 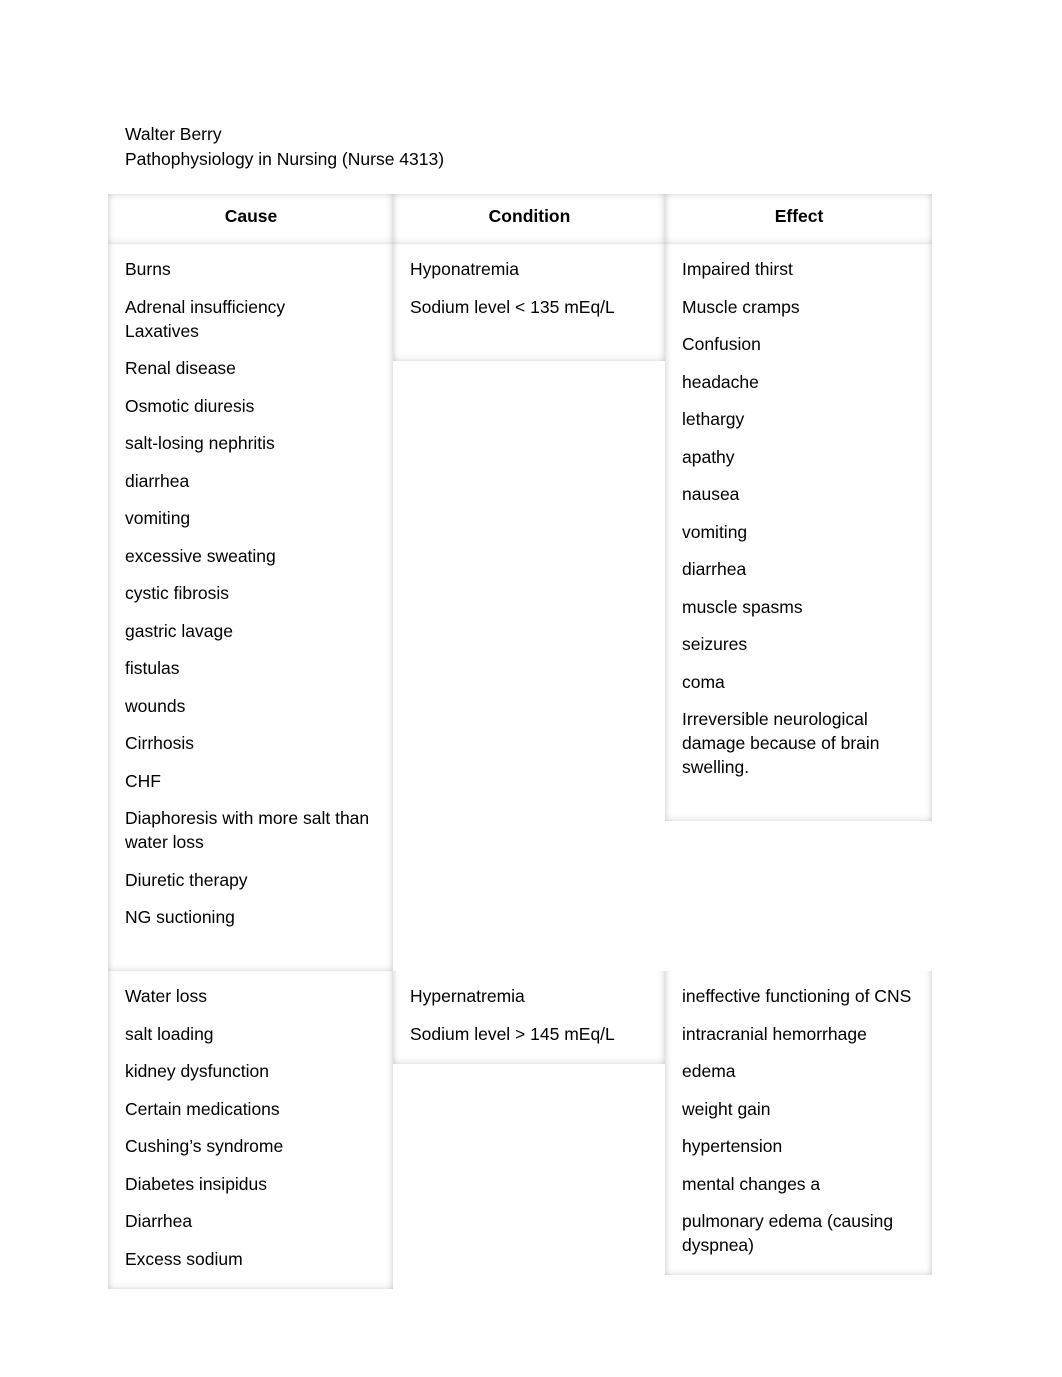 I want to click on list-item: Renal disease, so click(x=180, y=368).